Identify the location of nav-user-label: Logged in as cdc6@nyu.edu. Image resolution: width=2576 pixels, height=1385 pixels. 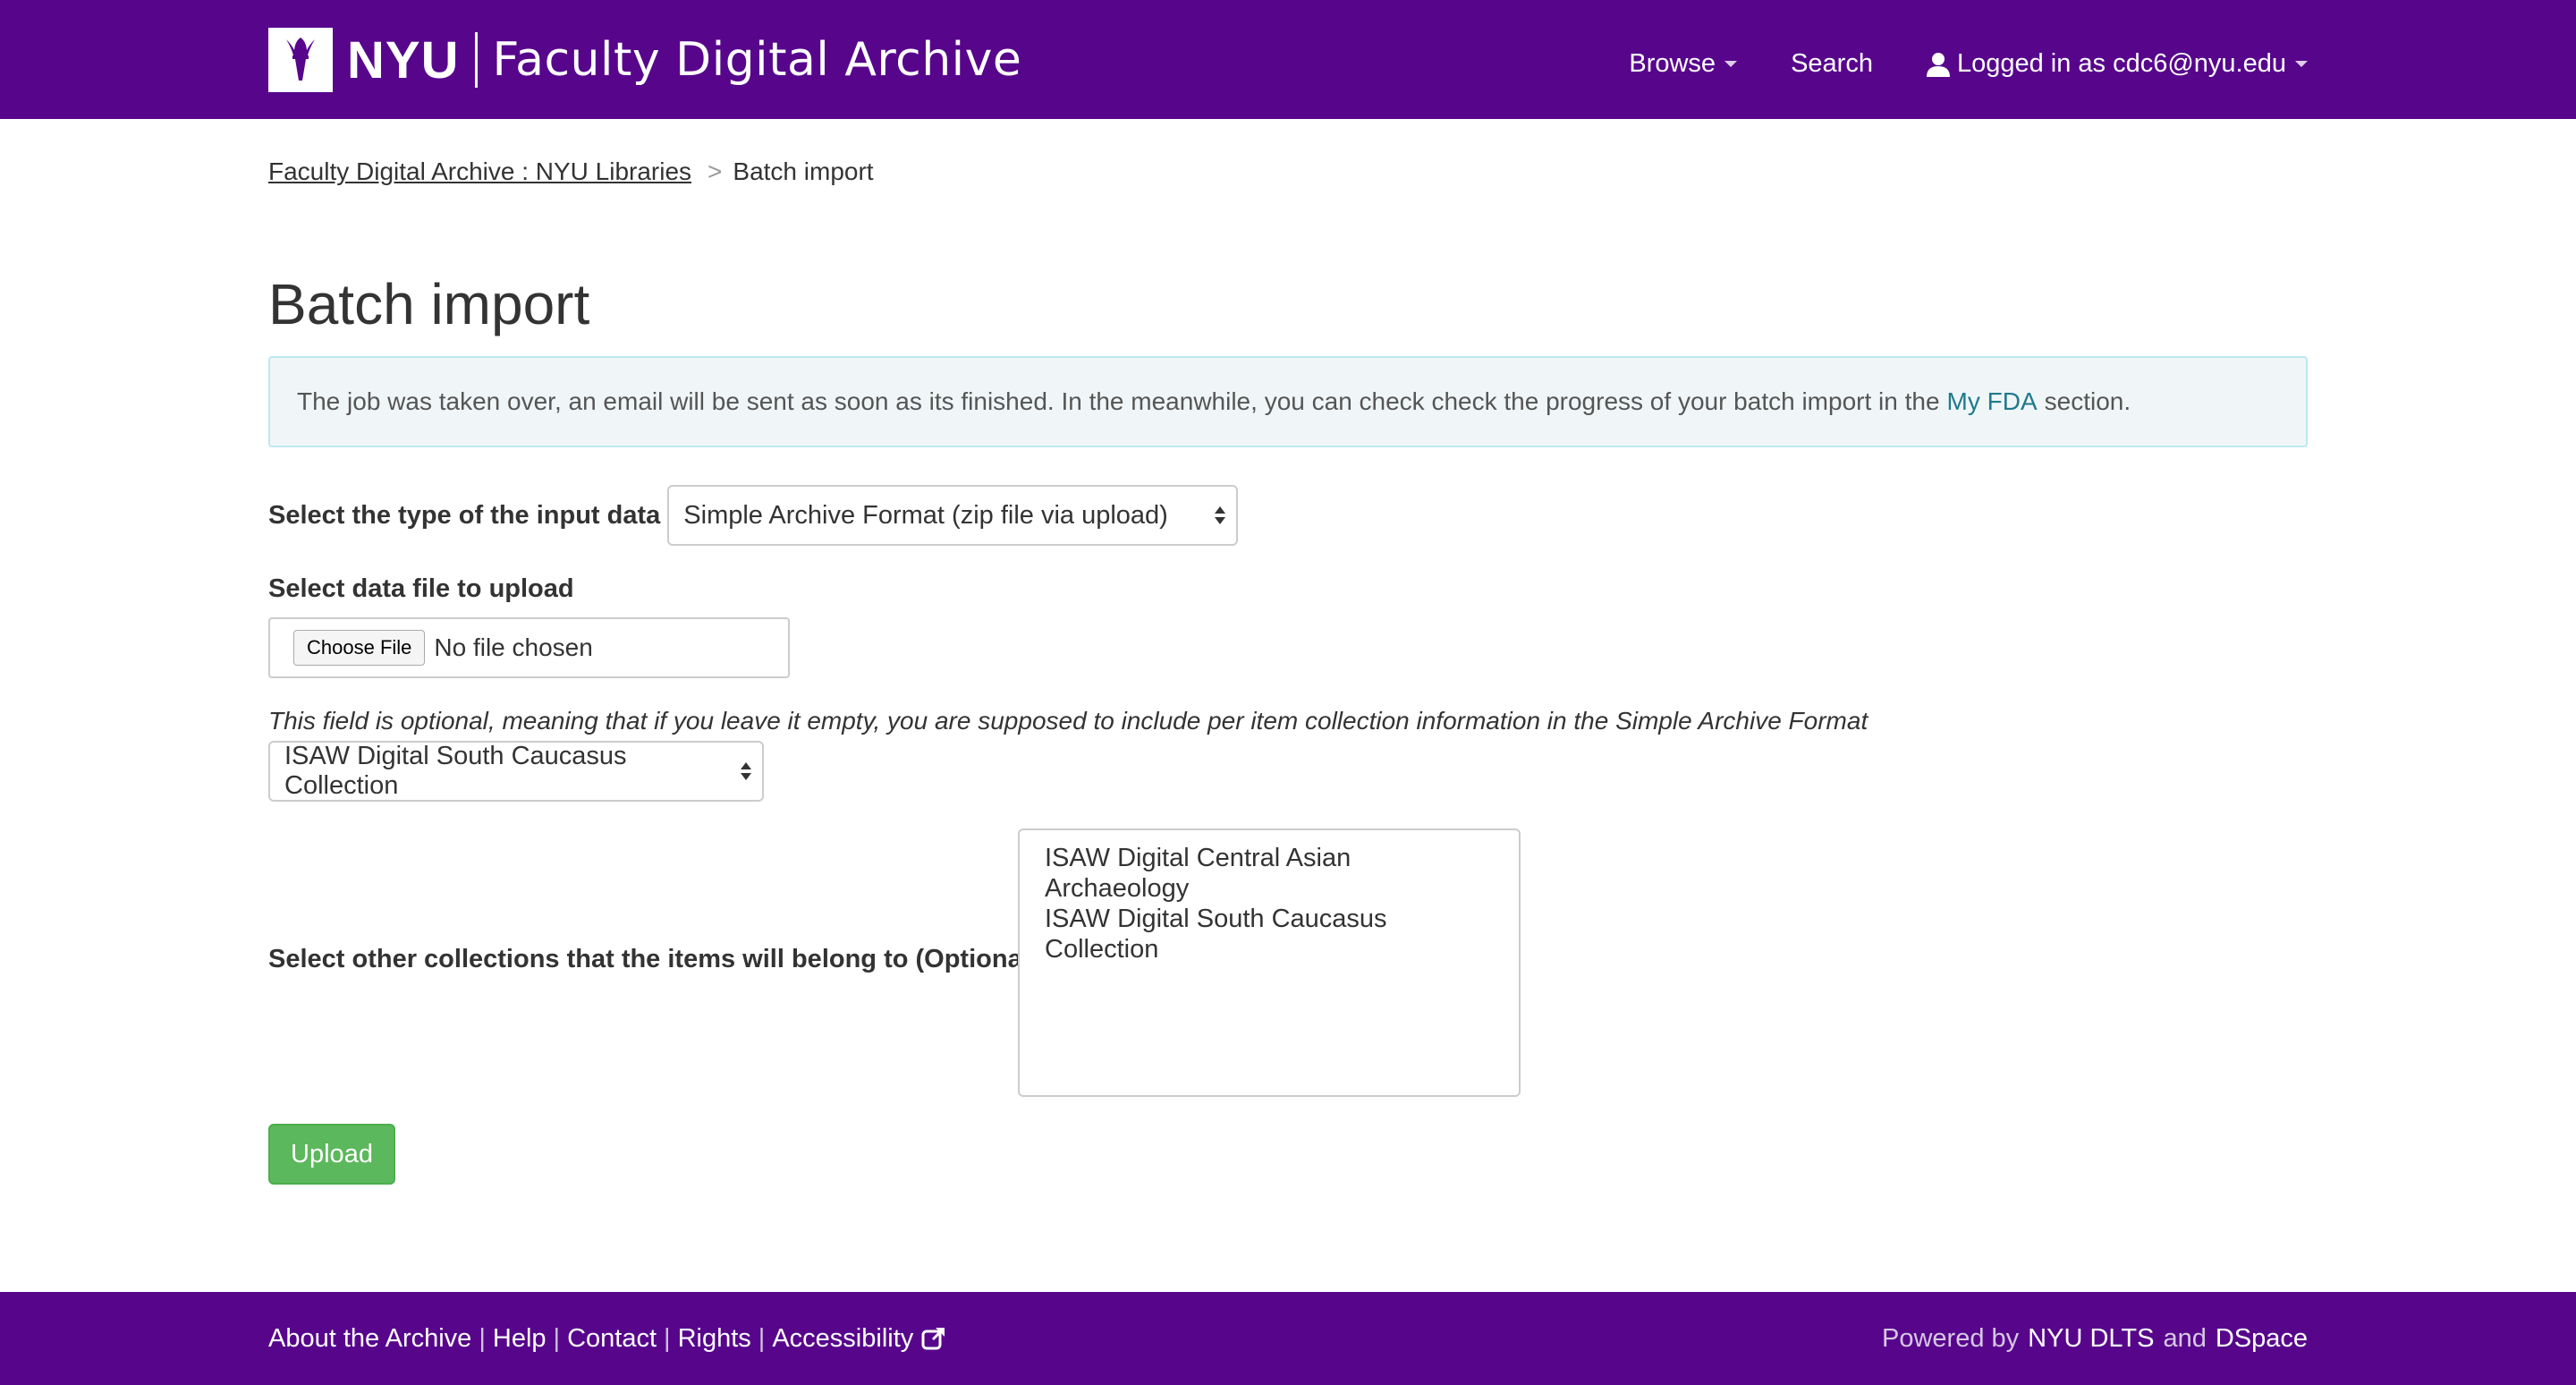
(2121, 63).